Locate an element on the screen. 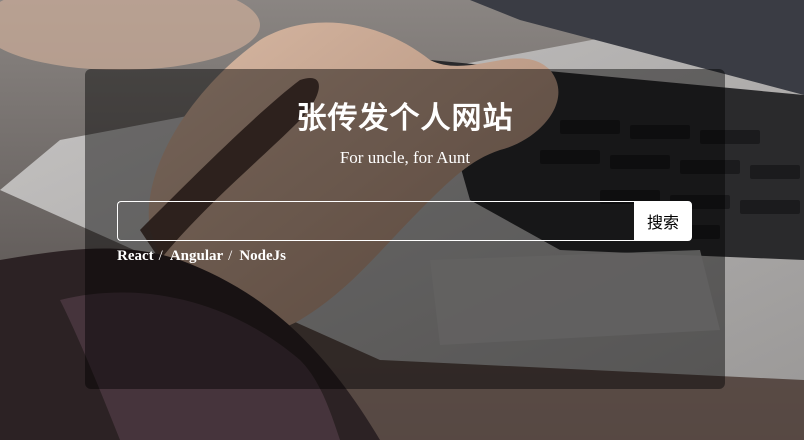 The height and width of the screenshot is (440, 804). search-bar: 搜索 is located at coordinates (404, 221).